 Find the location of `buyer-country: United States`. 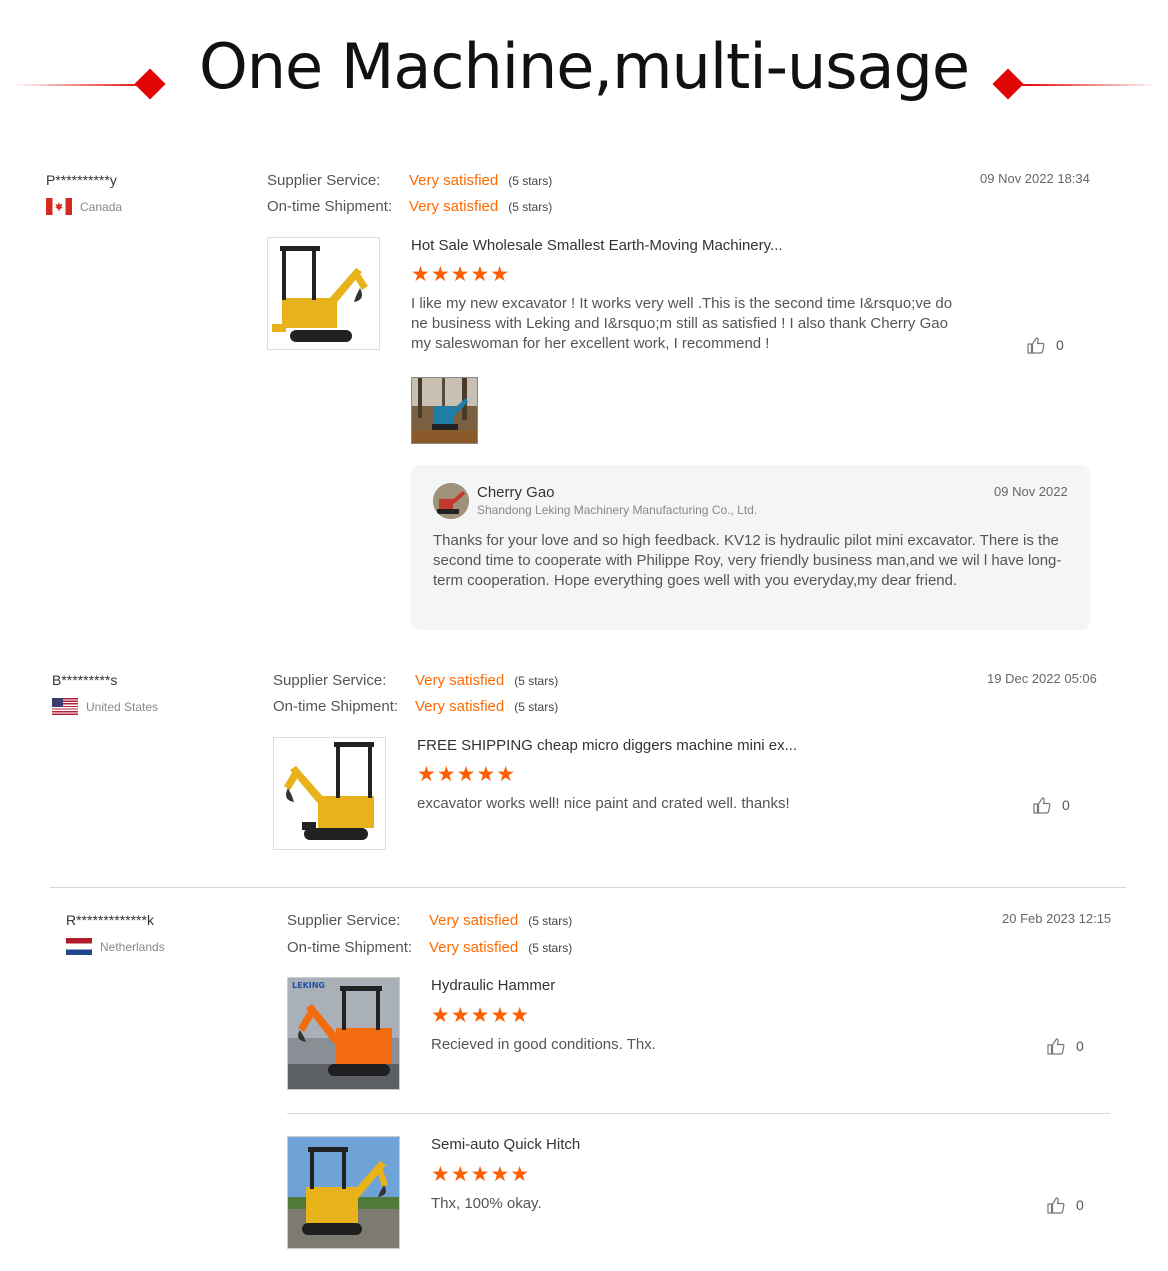

buyer-country: United States is located at coordinates (105, 706).